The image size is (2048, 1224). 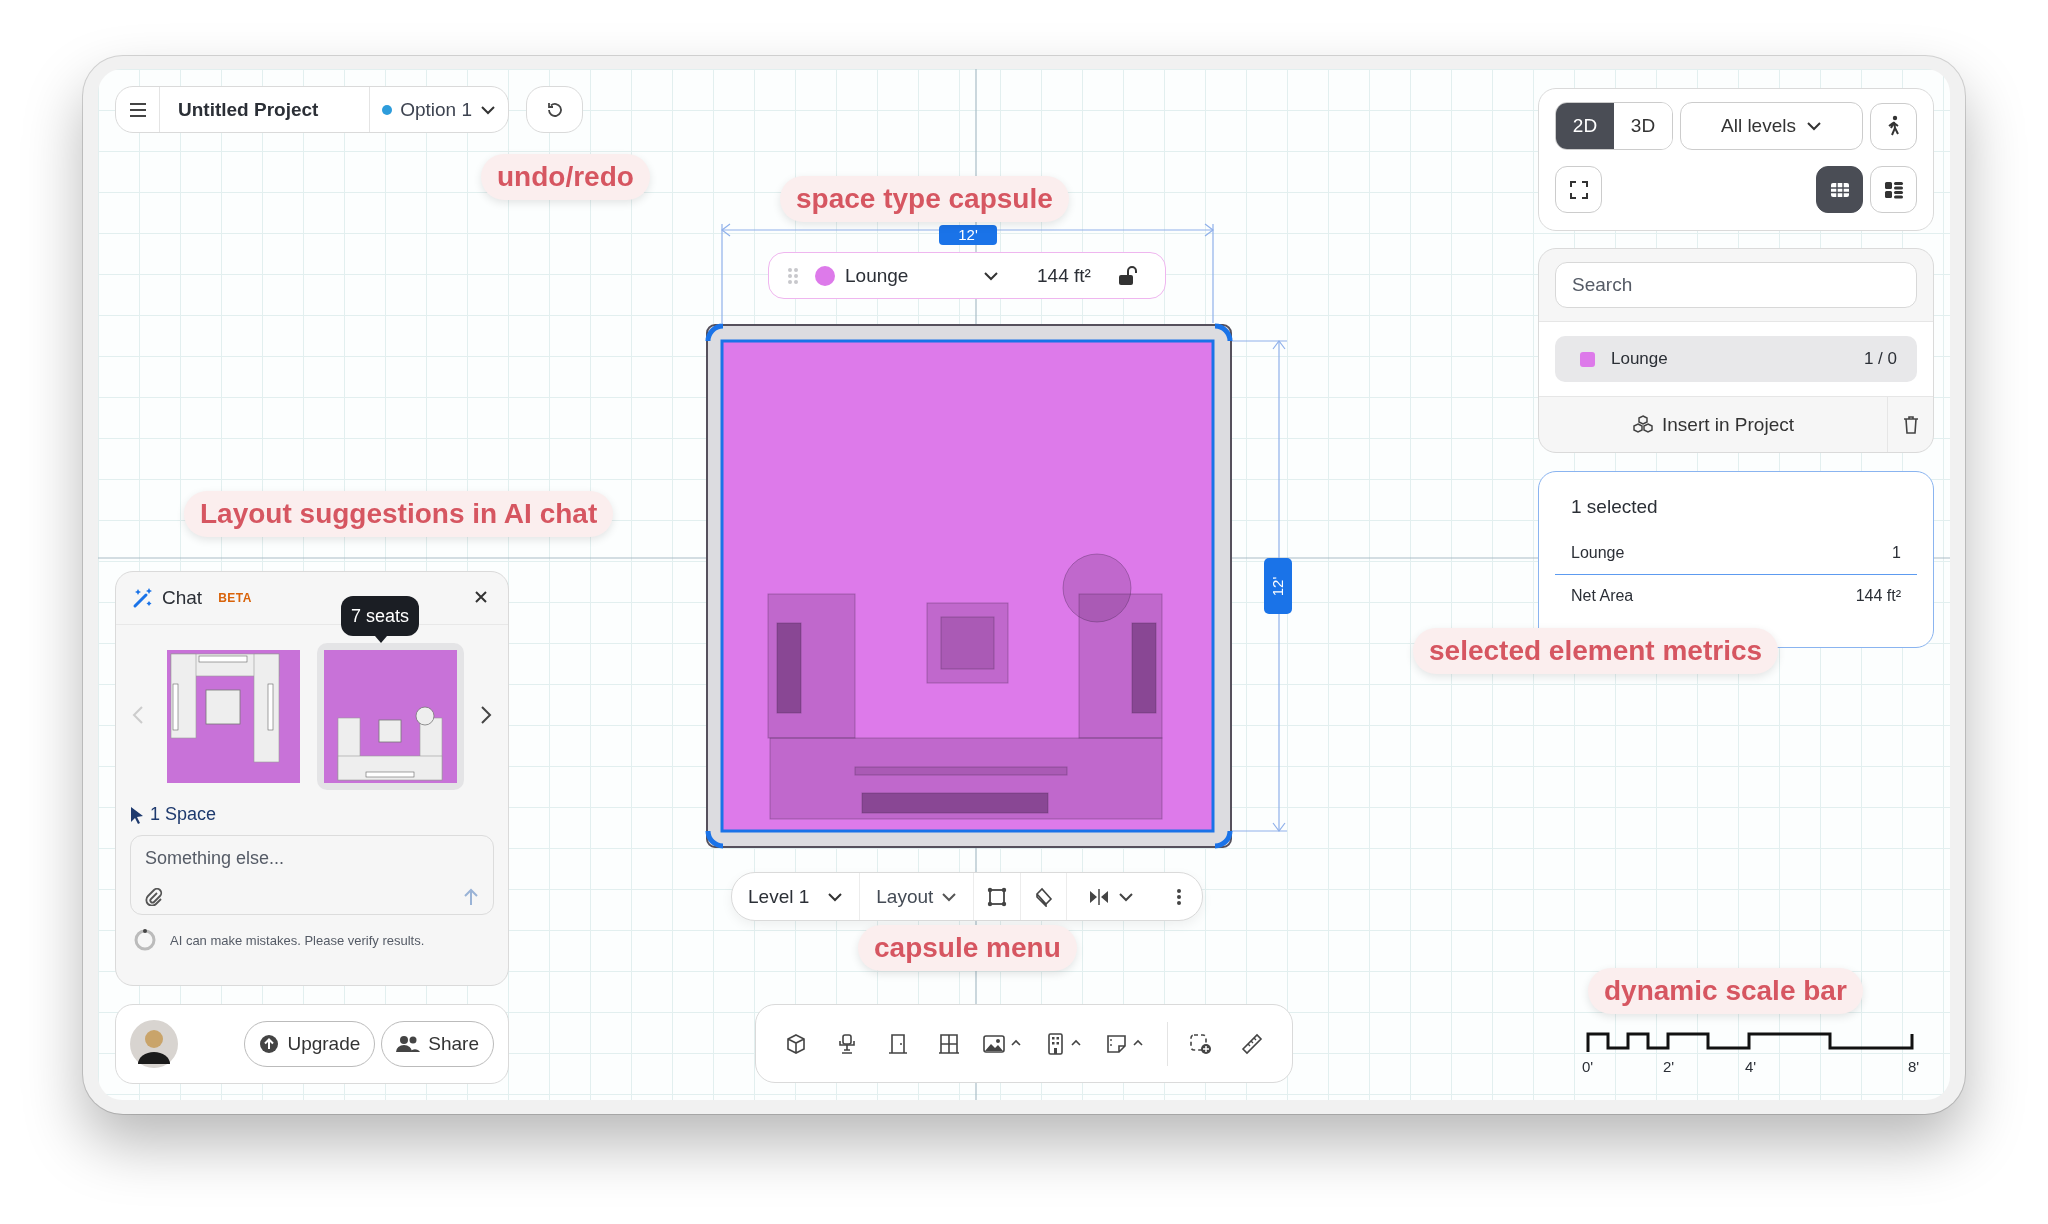 What do you see at coordinates (1893, 126) in the screenshot?
I see `walk-icon` at bounding box center [1893, 126].